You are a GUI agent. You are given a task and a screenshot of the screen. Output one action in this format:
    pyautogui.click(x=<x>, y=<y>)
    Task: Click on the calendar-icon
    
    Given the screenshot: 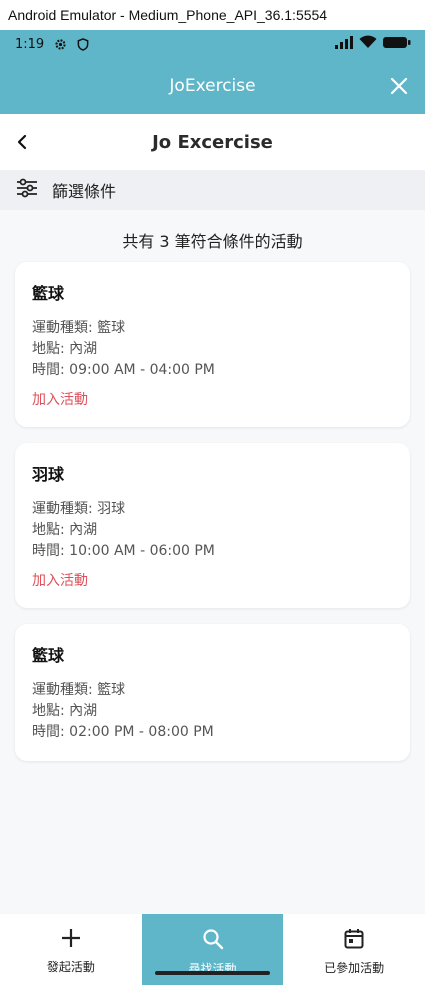 What is the action you would take?
    pyautogui.click(x=354, y=940)
    